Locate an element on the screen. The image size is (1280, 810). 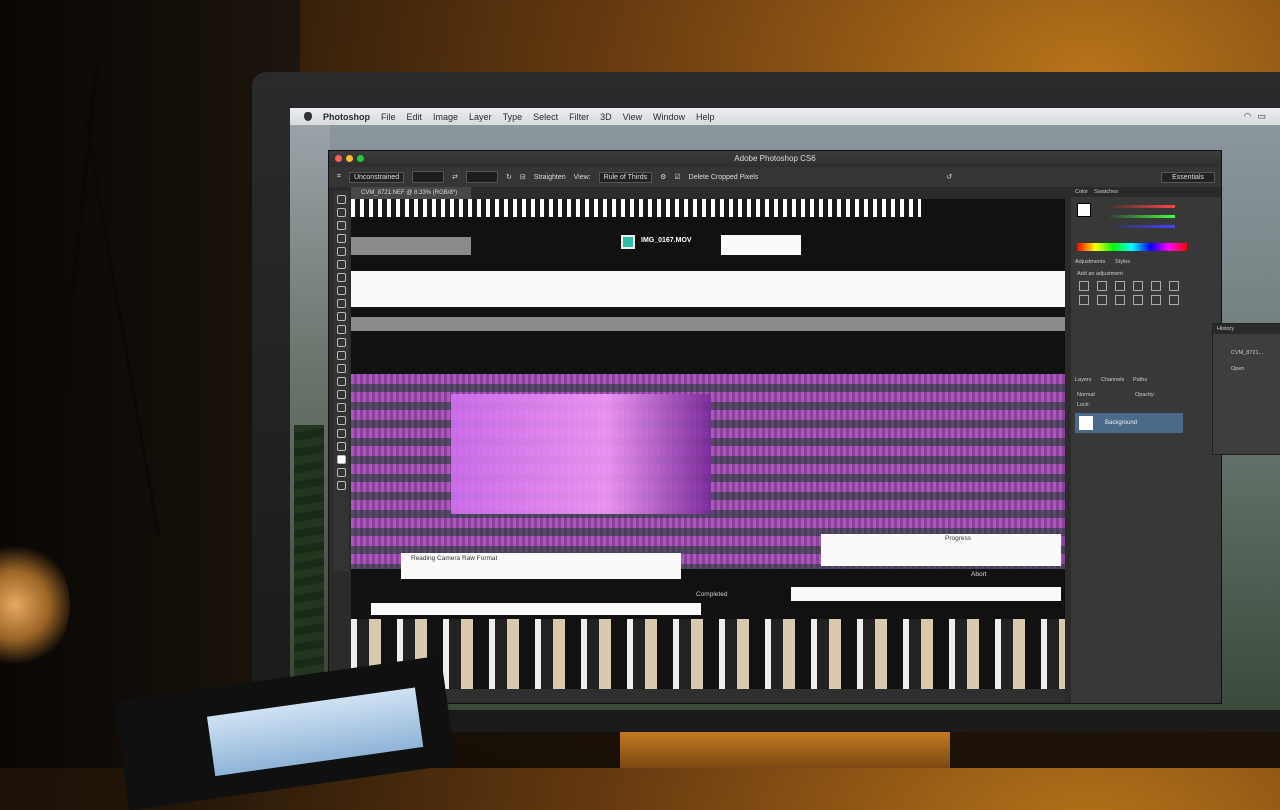
swap-icon: ⇄ is located at coordinates (455, 177).